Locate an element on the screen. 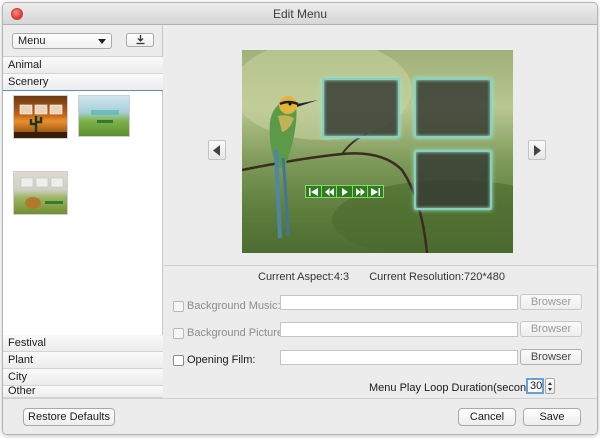 This screenshot has height=439, width=600. arrow-right-icon is located at coordinates (537, 150).